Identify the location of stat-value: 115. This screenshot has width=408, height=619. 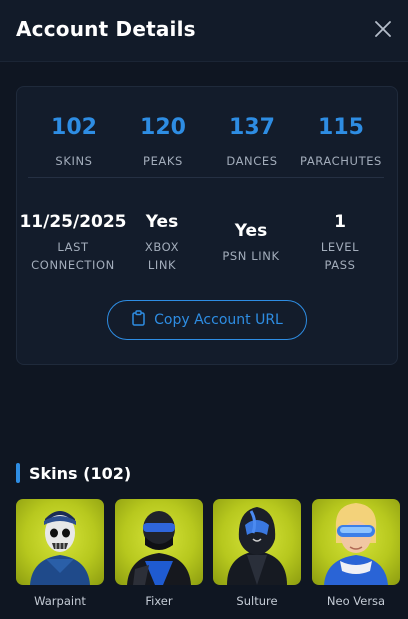
(341, 127).